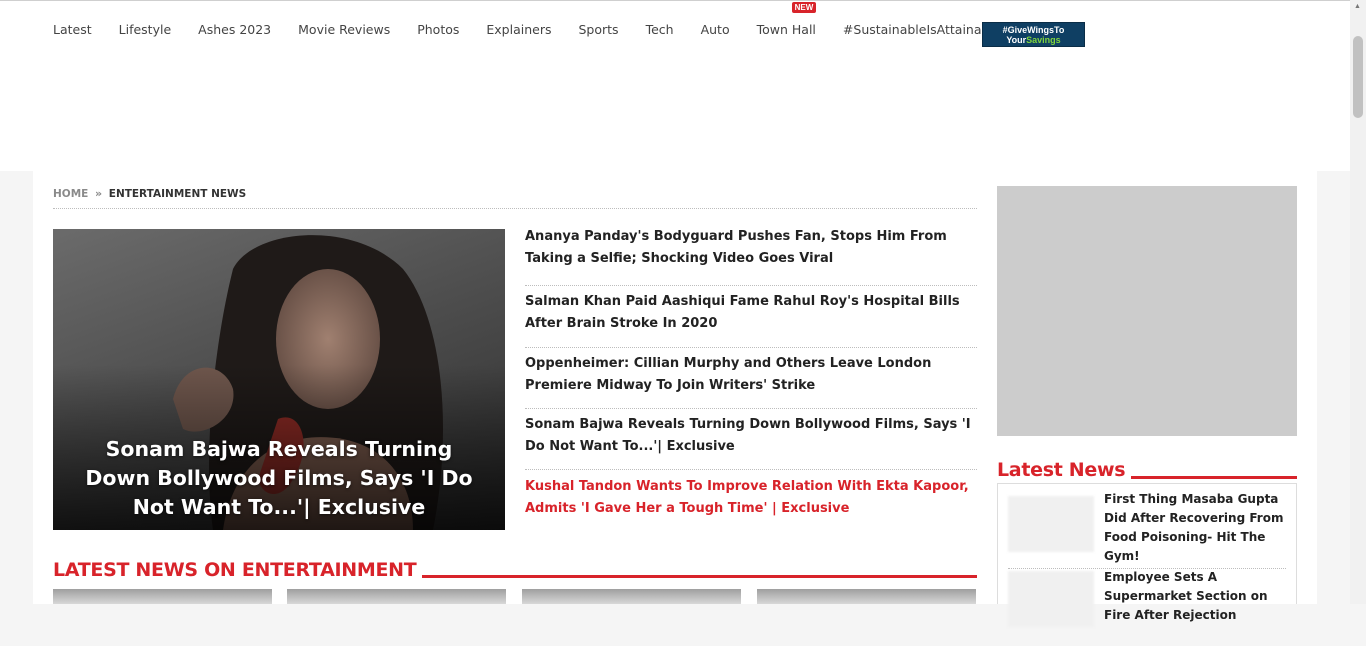  Describe the element at coordinates (786, 29) in the screenshot. I see `nav-item-town-hall-label: Town Hall` at that location.